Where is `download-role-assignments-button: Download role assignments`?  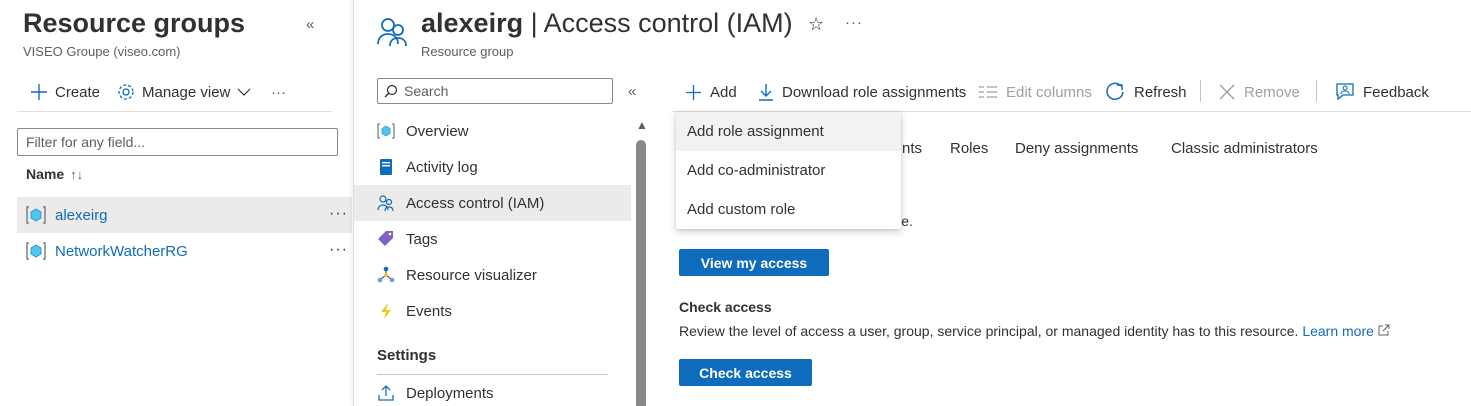
download-role-assignments-button: Download role assignments is located at coordinates (862, 92).